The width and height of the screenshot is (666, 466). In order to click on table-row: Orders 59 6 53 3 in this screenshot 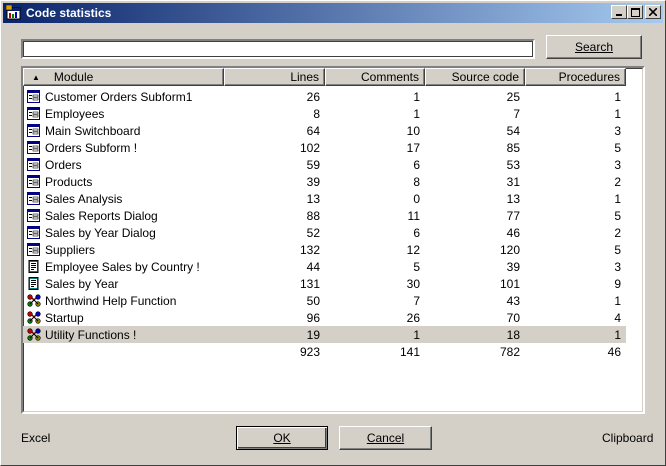, I will do `click(324, 164)`.